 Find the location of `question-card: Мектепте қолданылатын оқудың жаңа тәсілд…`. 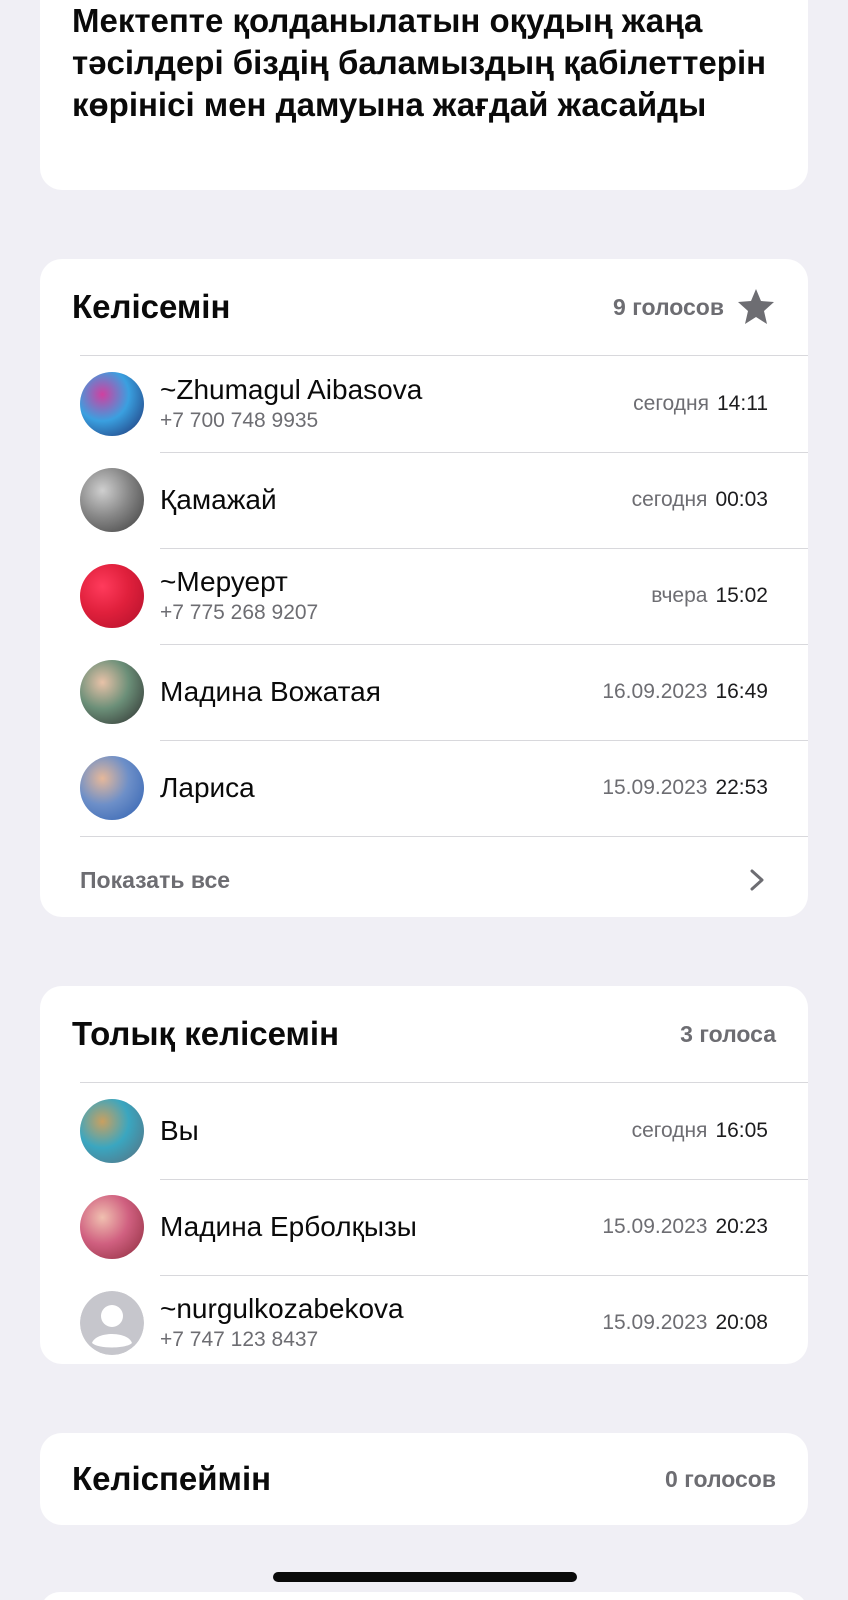

question-card: Мектепте қолданылатын оқудың жаңа тәсілд… is located at coordinates (424, 95).